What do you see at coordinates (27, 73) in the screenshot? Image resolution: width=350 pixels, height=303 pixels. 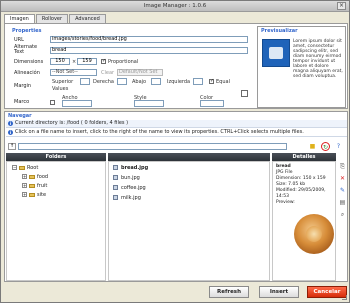 I see `alignment-label: Alineación` at bounding box center [27, 73].